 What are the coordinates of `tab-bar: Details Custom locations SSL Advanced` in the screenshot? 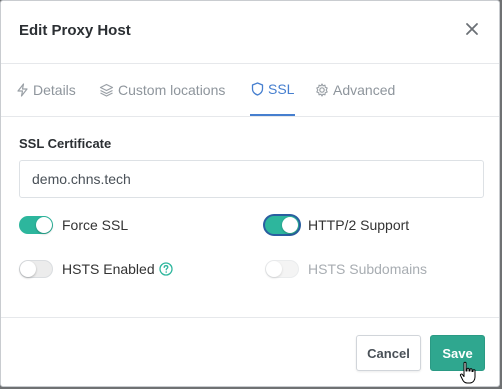 It's located at (250, 90).